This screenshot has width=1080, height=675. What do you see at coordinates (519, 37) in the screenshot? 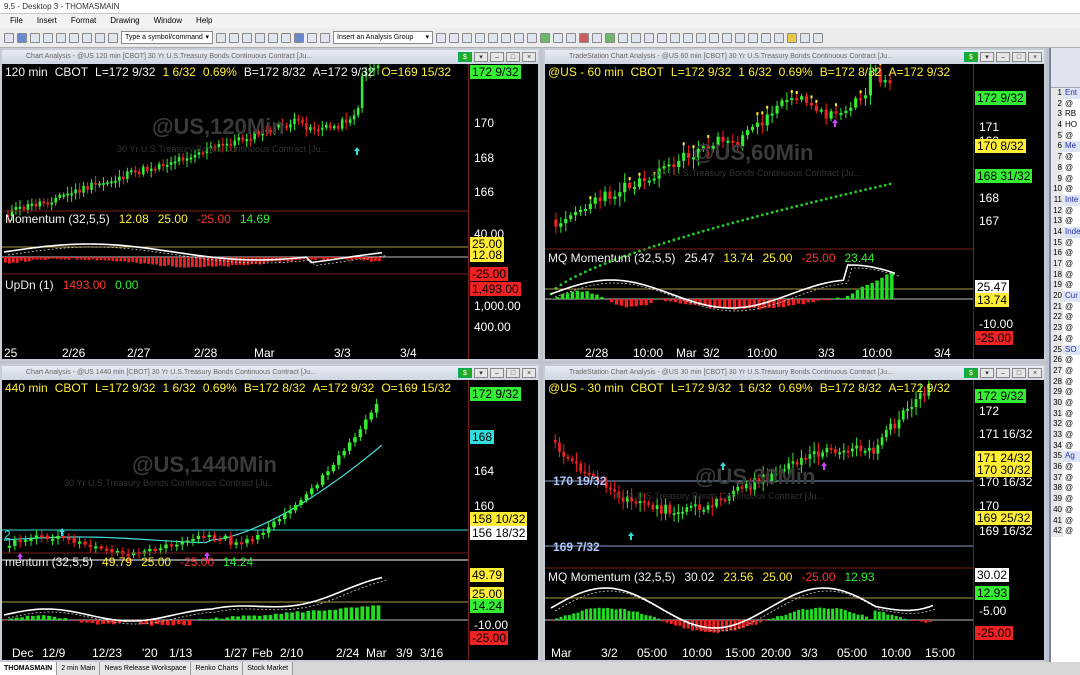
I see `refresh-icon` at bounding box center [519, 37].